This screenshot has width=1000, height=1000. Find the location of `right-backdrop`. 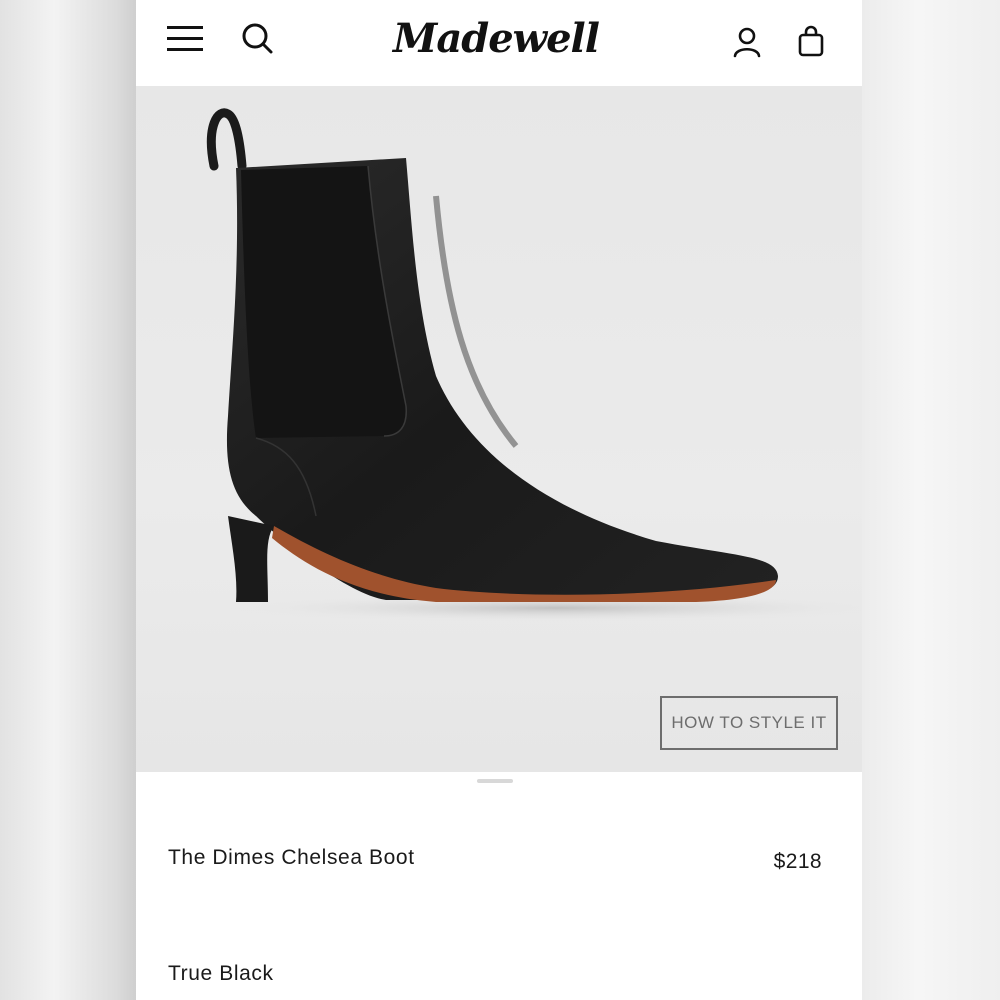

right-backdrop is located at coordinates (931, 500).